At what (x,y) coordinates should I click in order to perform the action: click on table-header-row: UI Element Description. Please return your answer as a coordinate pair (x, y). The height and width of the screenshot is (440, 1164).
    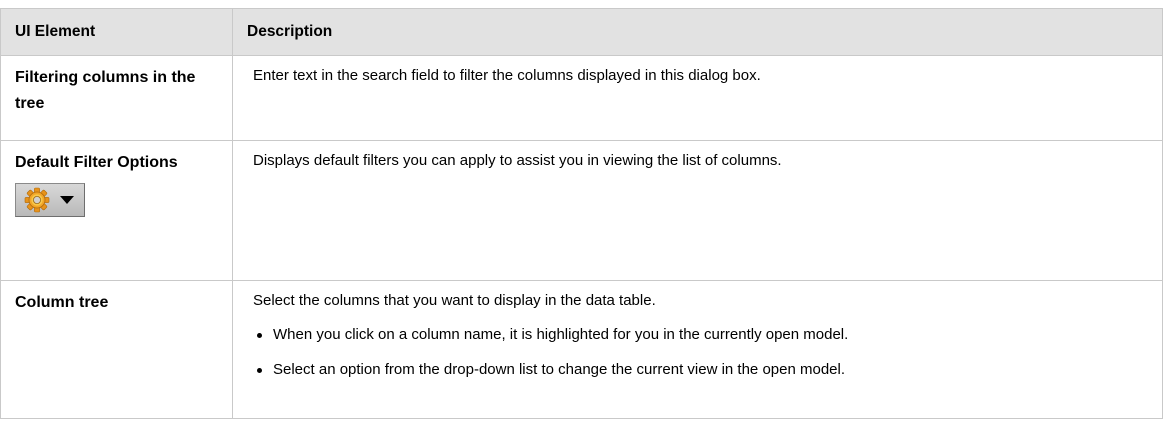
    Looking at the image, I should click on (581, 32).